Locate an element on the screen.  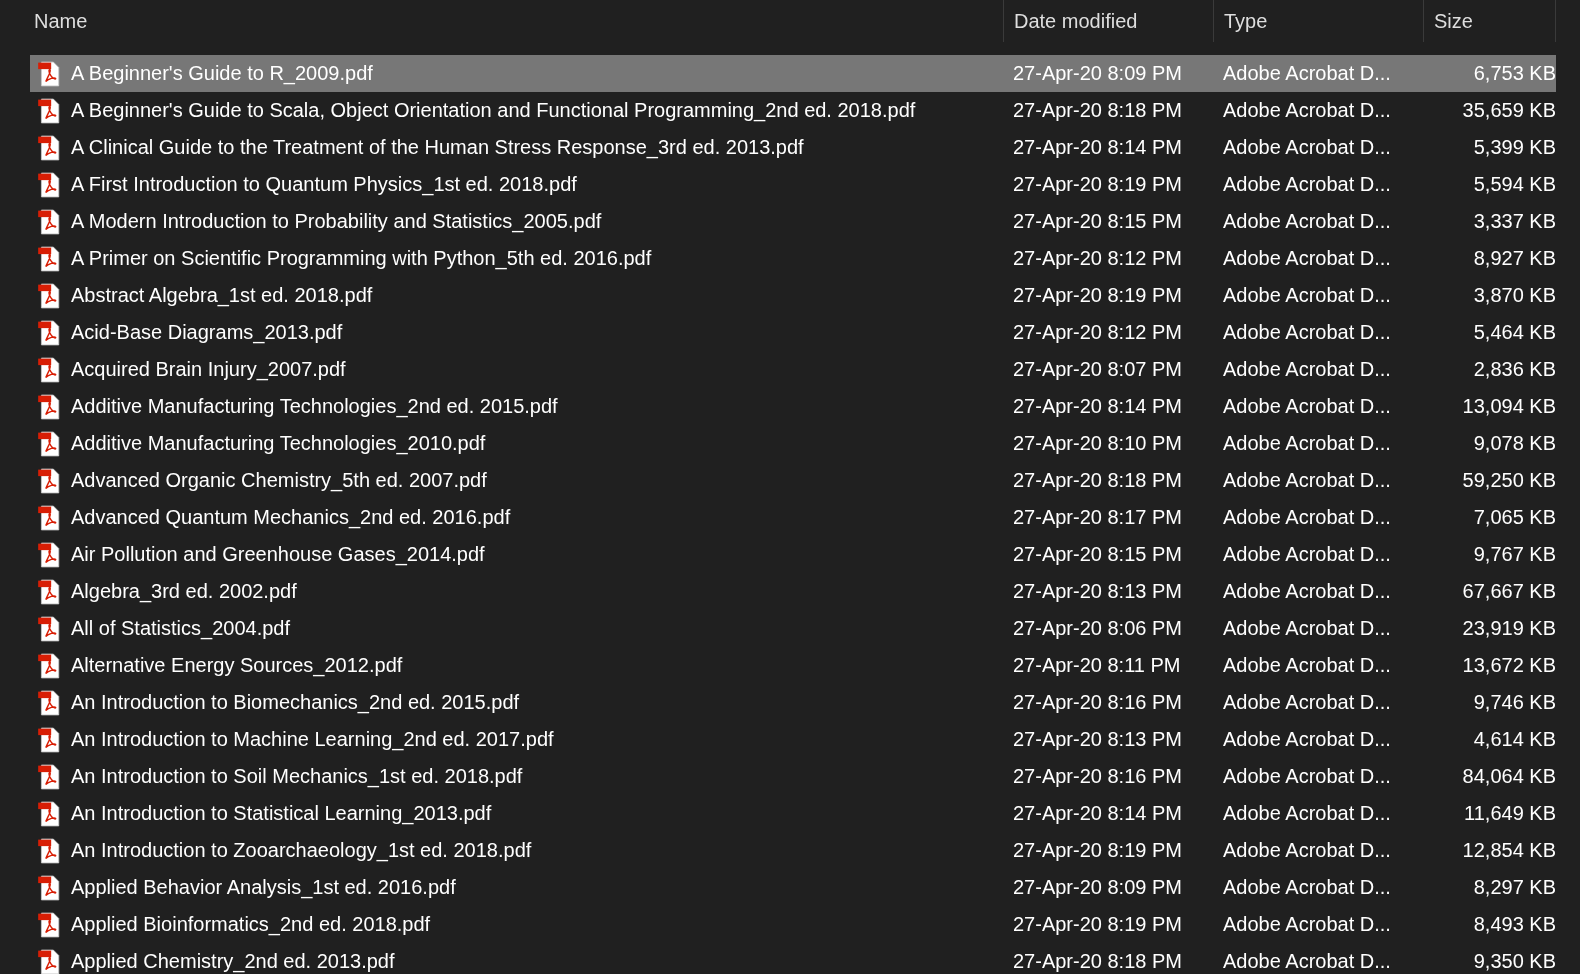
date-modified: 27-Apr-20 8:15 PM is located at coordinates (1097, 221).